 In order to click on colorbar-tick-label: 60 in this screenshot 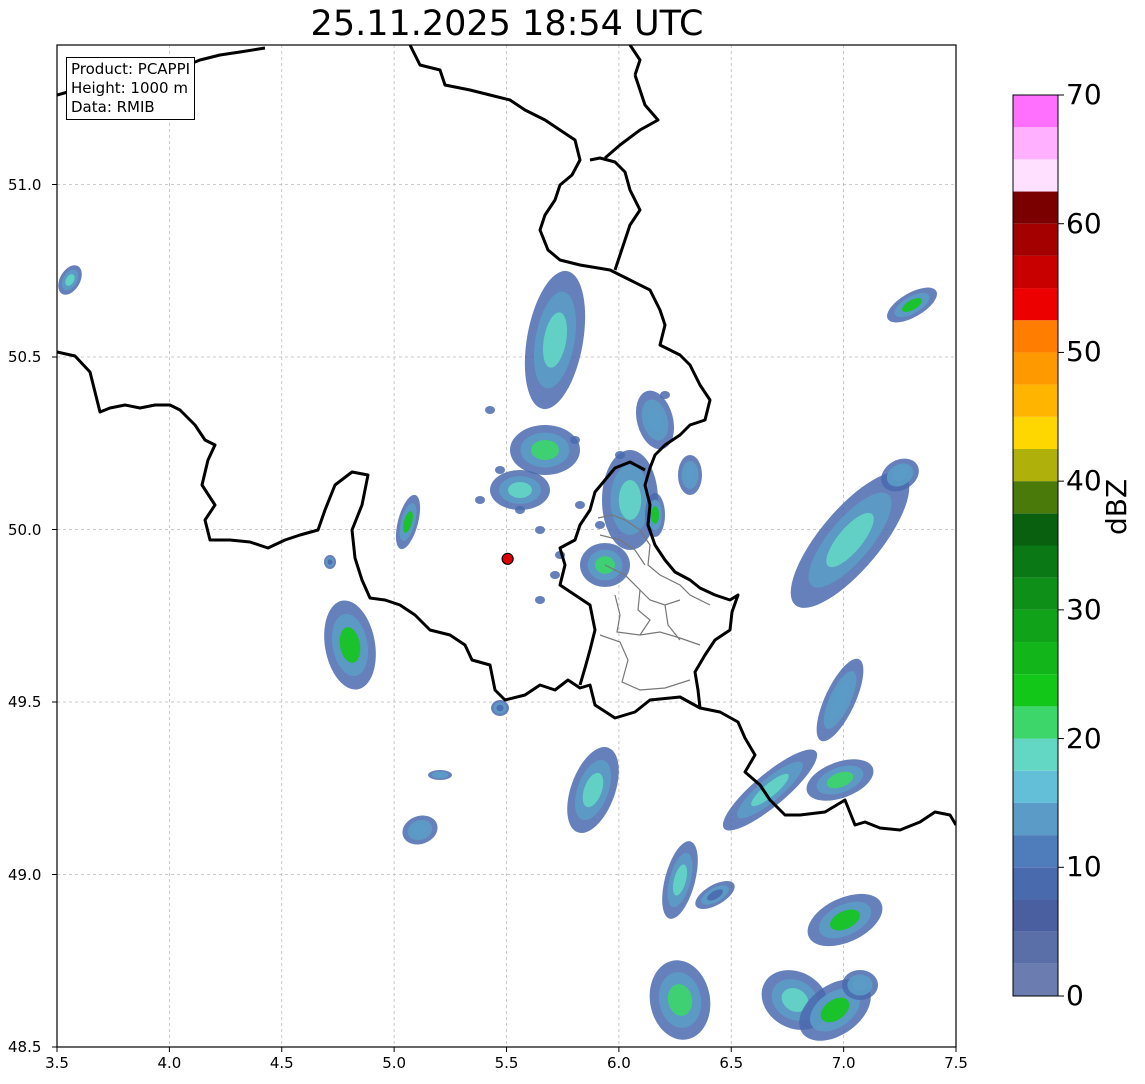, I will do `click(1084, 223)`.